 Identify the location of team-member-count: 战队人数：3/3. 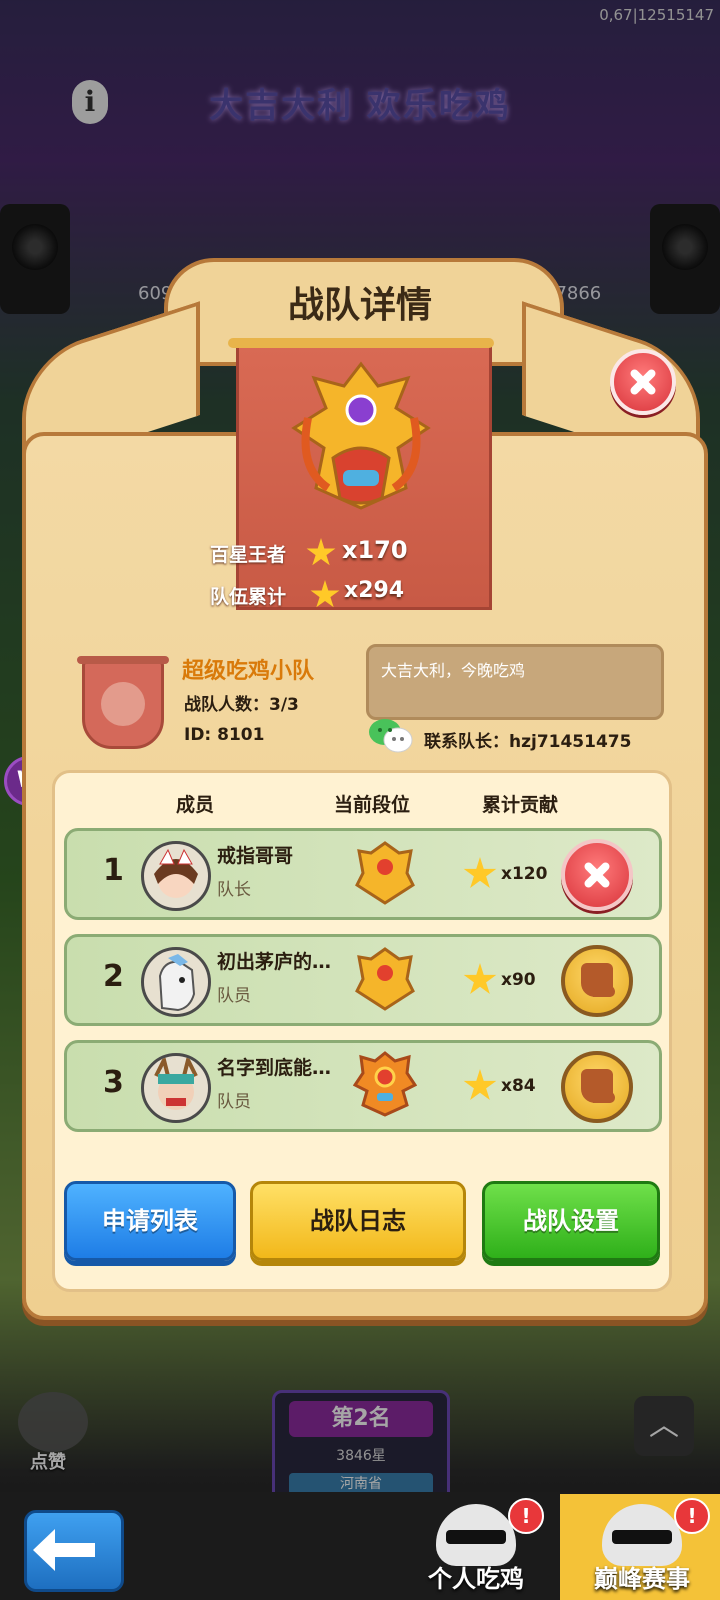
(241, 705).